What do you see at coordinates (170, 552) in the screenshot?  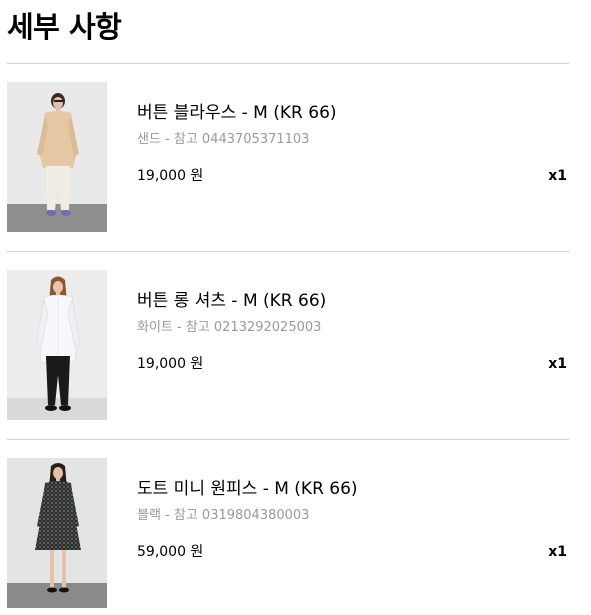 I see `product-price: 59,000 원` at bounding box center [170, 552].